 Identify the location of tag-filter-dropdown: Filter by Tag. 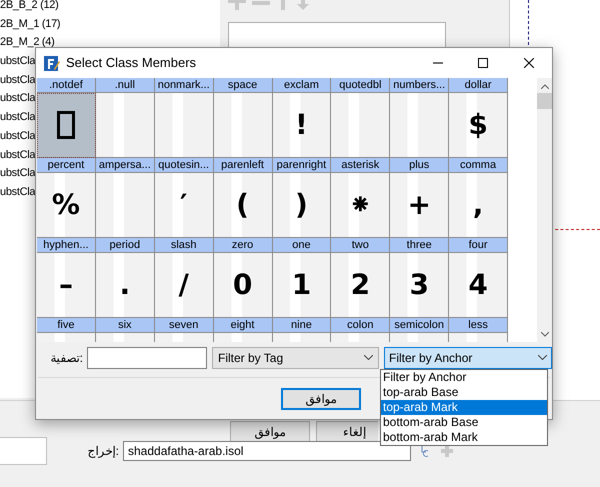
(295, 357).